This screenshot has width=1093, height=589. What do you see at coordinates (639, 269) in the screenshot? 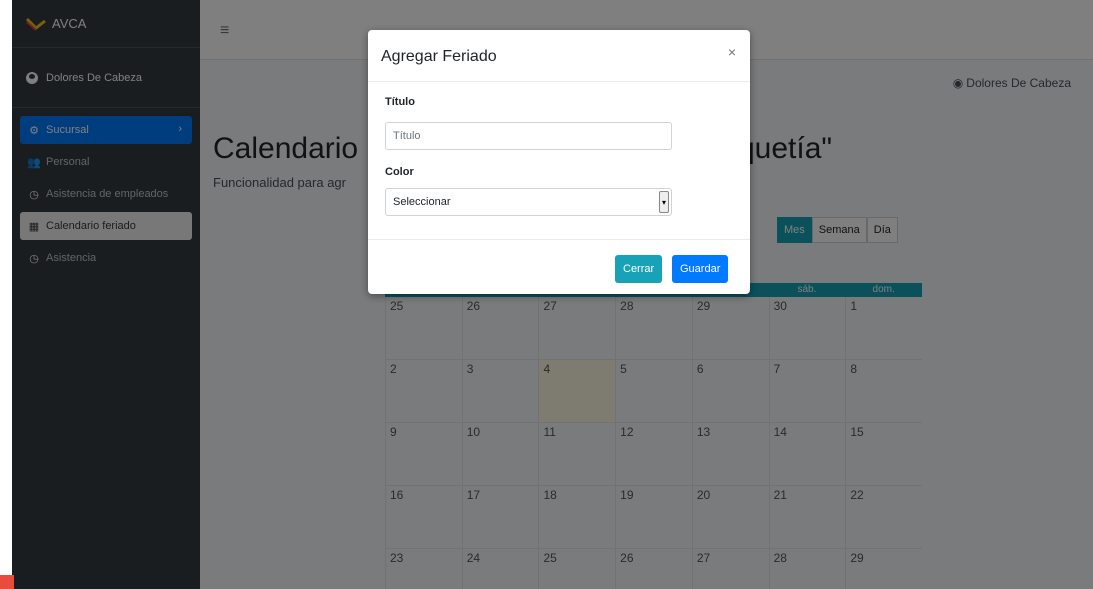
I see `close-button: Cerrar` at bounding box center [639, 269].